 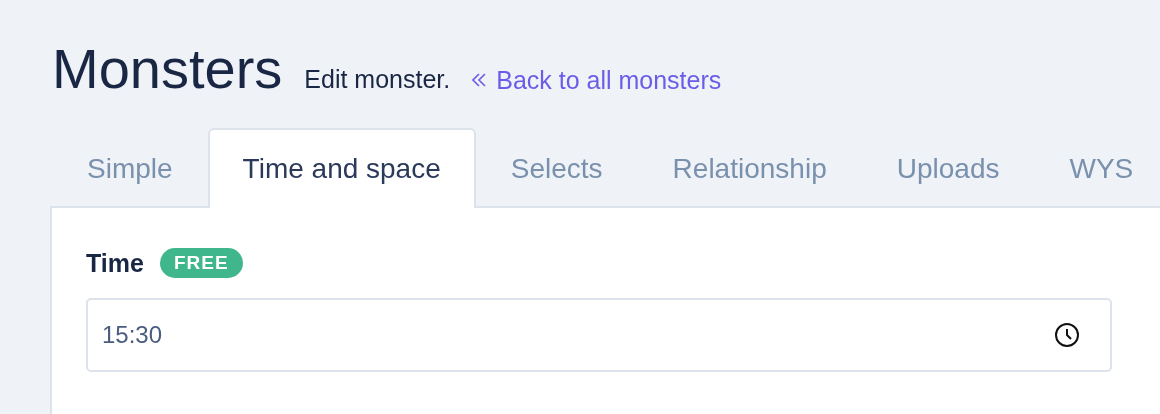 What do you see at coordinates (1097, 168) in the screenshot?
I see `tab: WYS` at bounding box center [1097, 168].